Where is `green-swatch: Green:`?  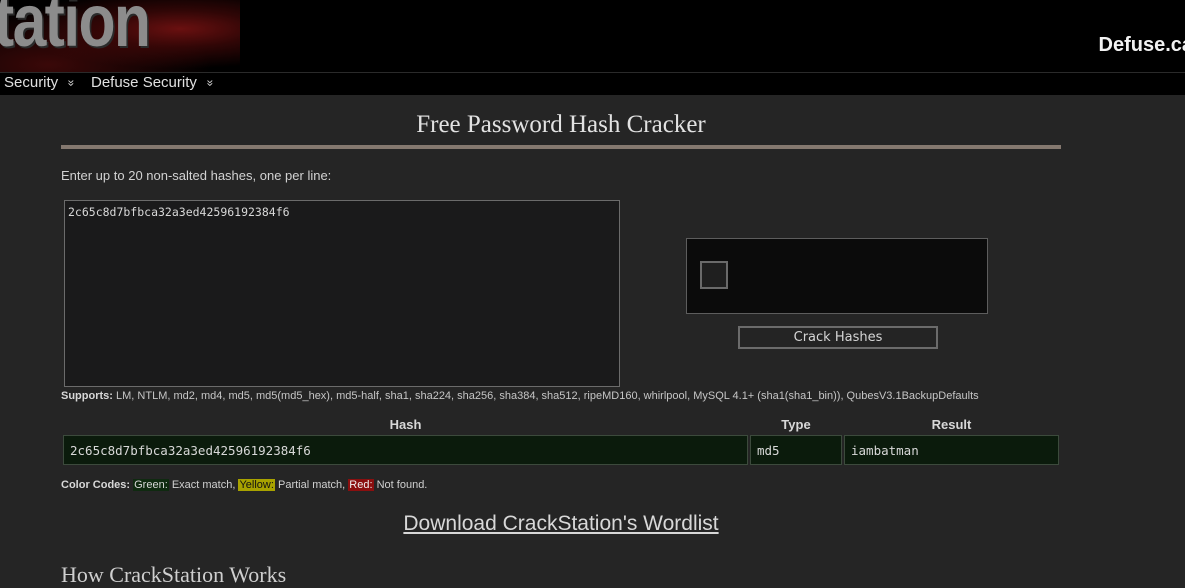
green-swatch: Green: is located at coordinates (151, 485).